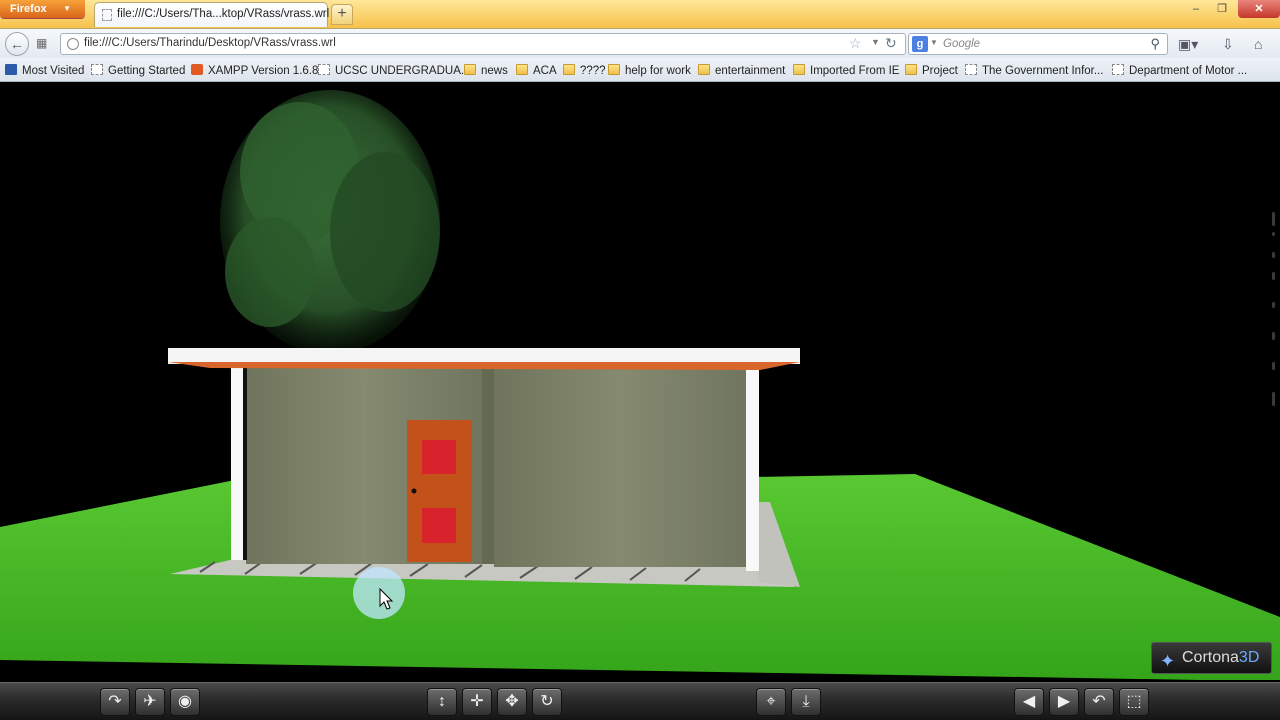 Image resolution: width=1280 pixels, height=720 pixels. Describe the element at coordinates (1274, 432) in the screenshot. I see `viewer-scrollbar` at that location.